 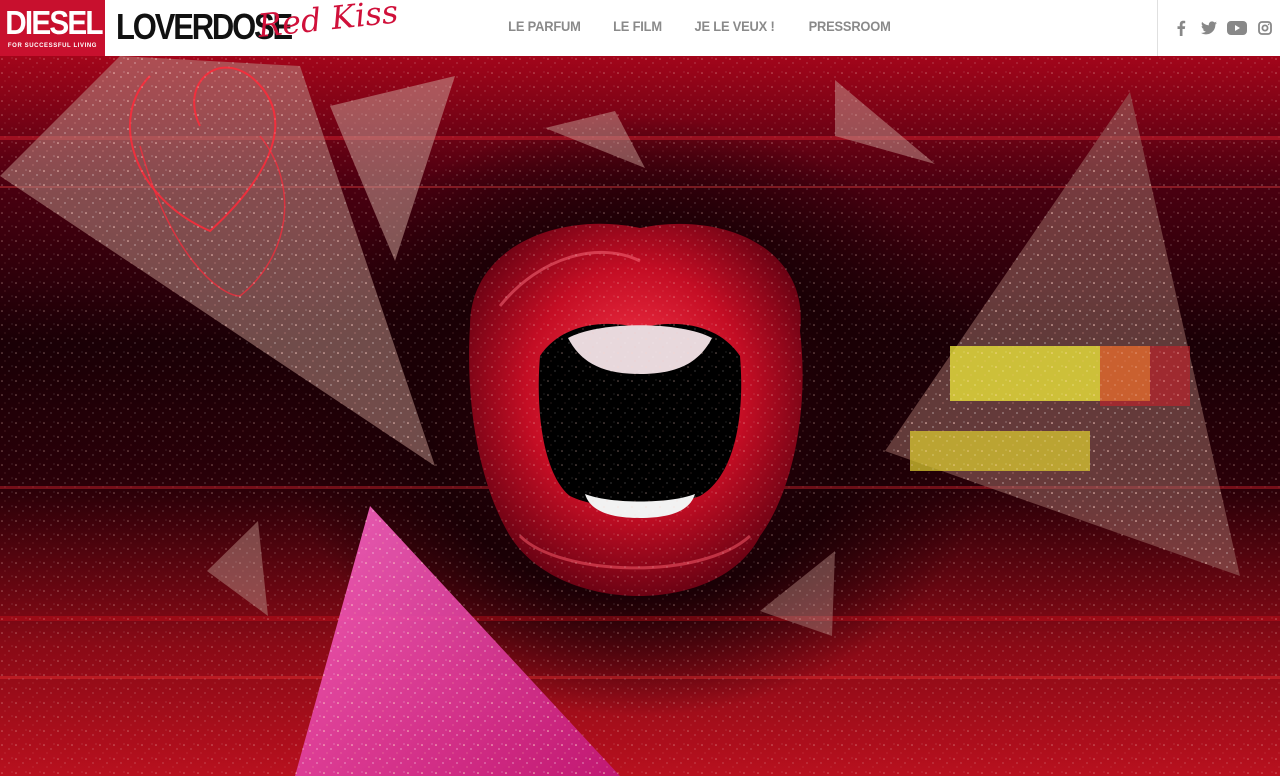 I want to click on main-nav: LE PARFUM LE FILM JE LE VEUX ! PRESSROOM, so click(x=713, y=26).